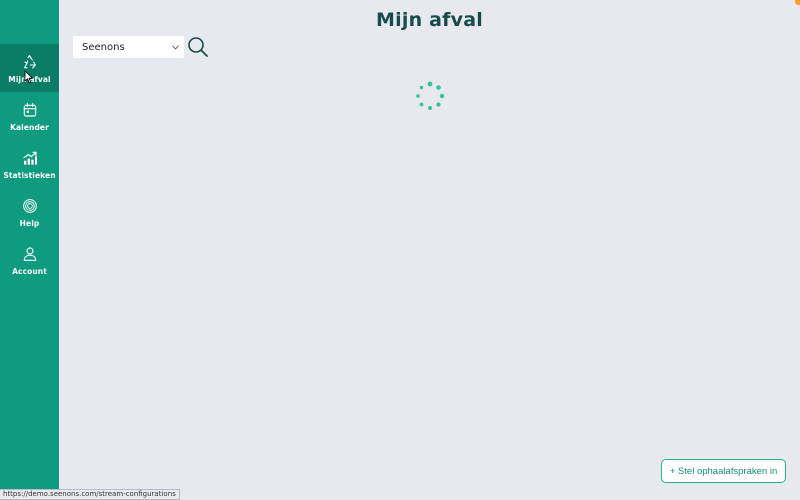 This screenshot has width=800, height=500. What do you see at coordinates (29, 223) in the screenshot?
I see `sidebar-item-label: Help` at bounding box center [29, 223].